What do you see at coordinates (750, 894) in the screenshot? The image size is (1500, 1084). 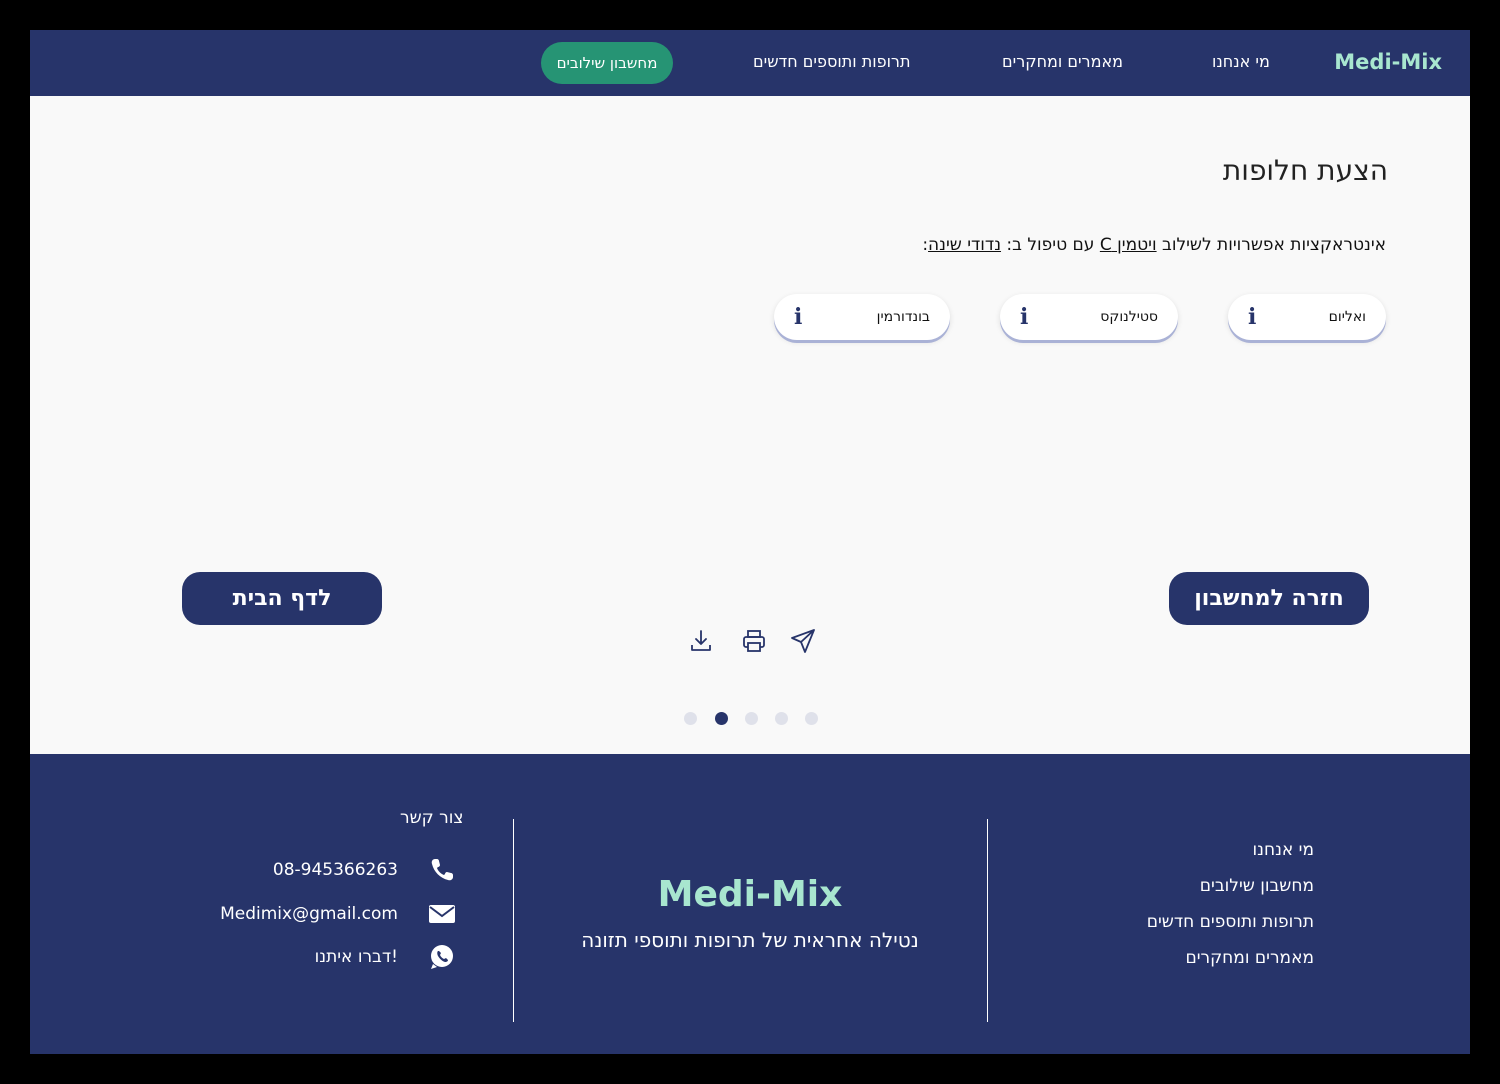 I see `footer-brand: Medi-Mix` at bounding box center [750, 894].